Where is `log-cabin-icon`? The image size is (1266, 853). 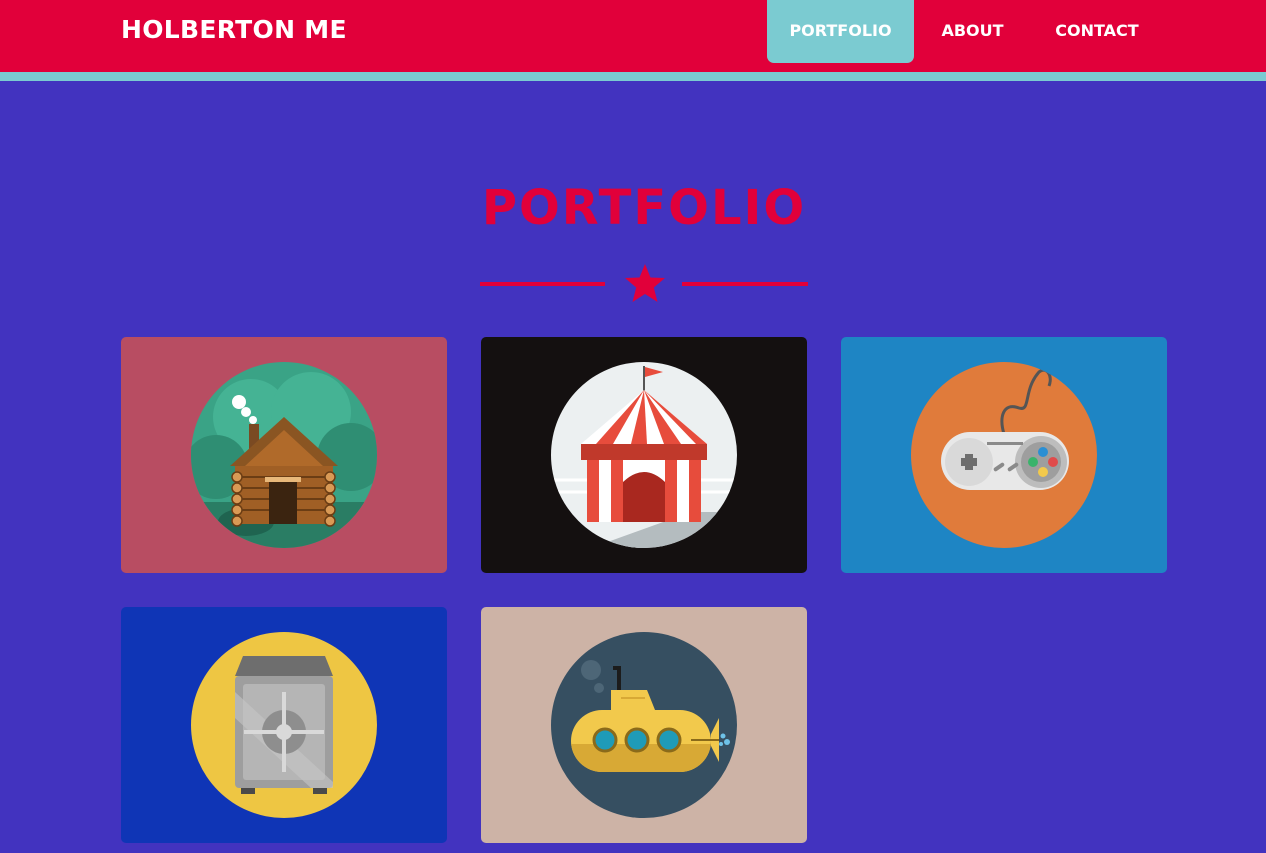
log-cabin-icon is located at coordinates (284, 455).